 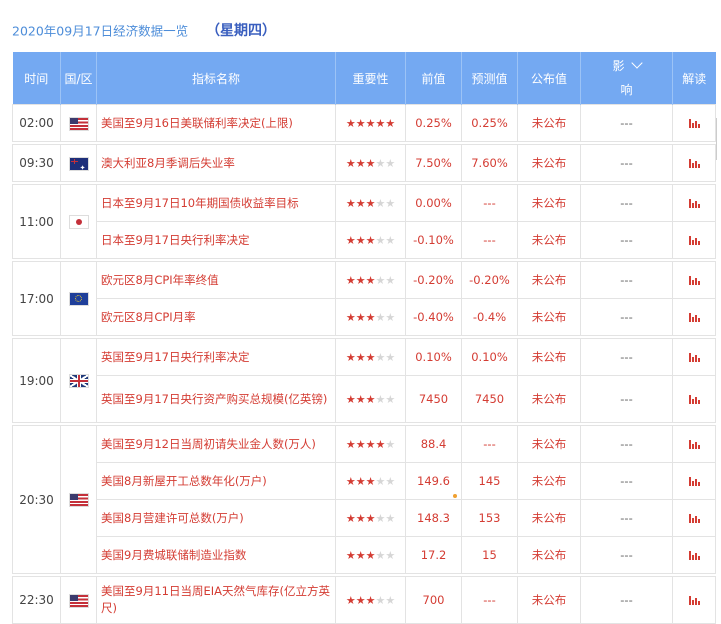 What do you see at coordinates (216, 123) in the screenshot?
I see `indicator-name: 美国至9月16日美联储利率决定(上限)` at bounding box center [216, 123].